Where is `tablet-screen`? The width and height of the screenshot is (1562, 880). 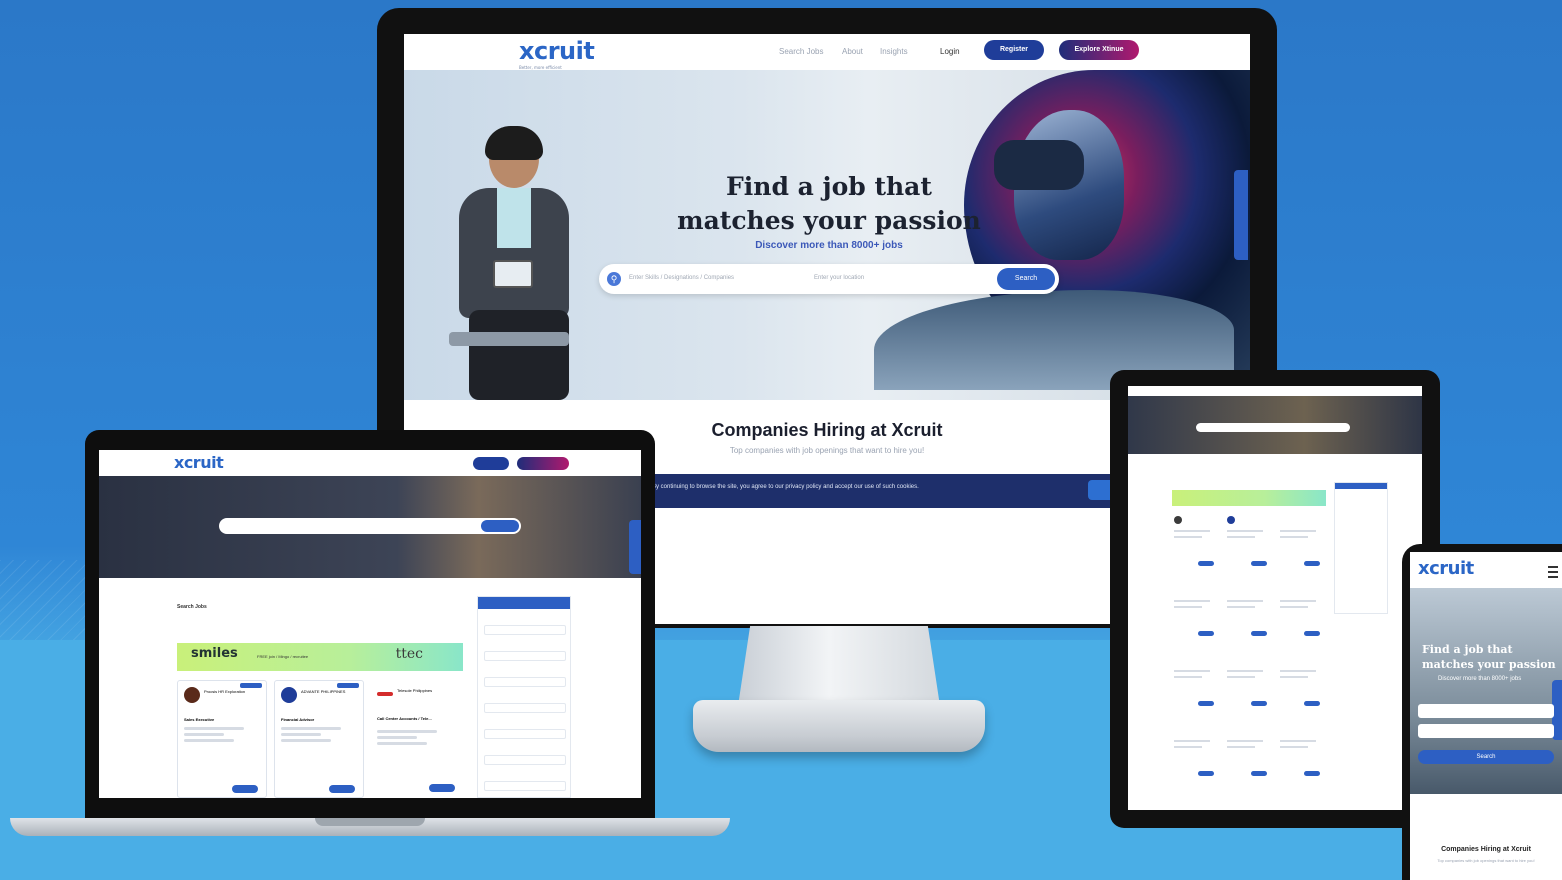 tablet-screen is located at coordinates (1275, 598).